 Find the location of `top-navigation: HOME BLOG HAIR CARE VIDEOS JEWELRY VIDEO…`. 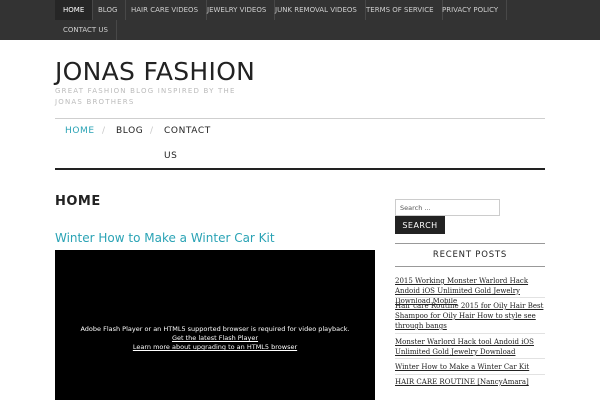

top-navigation: HOME BLOG HAIR CARE VIDEOS JEWELRY VIDEO… is located at coordinates (300, 20).